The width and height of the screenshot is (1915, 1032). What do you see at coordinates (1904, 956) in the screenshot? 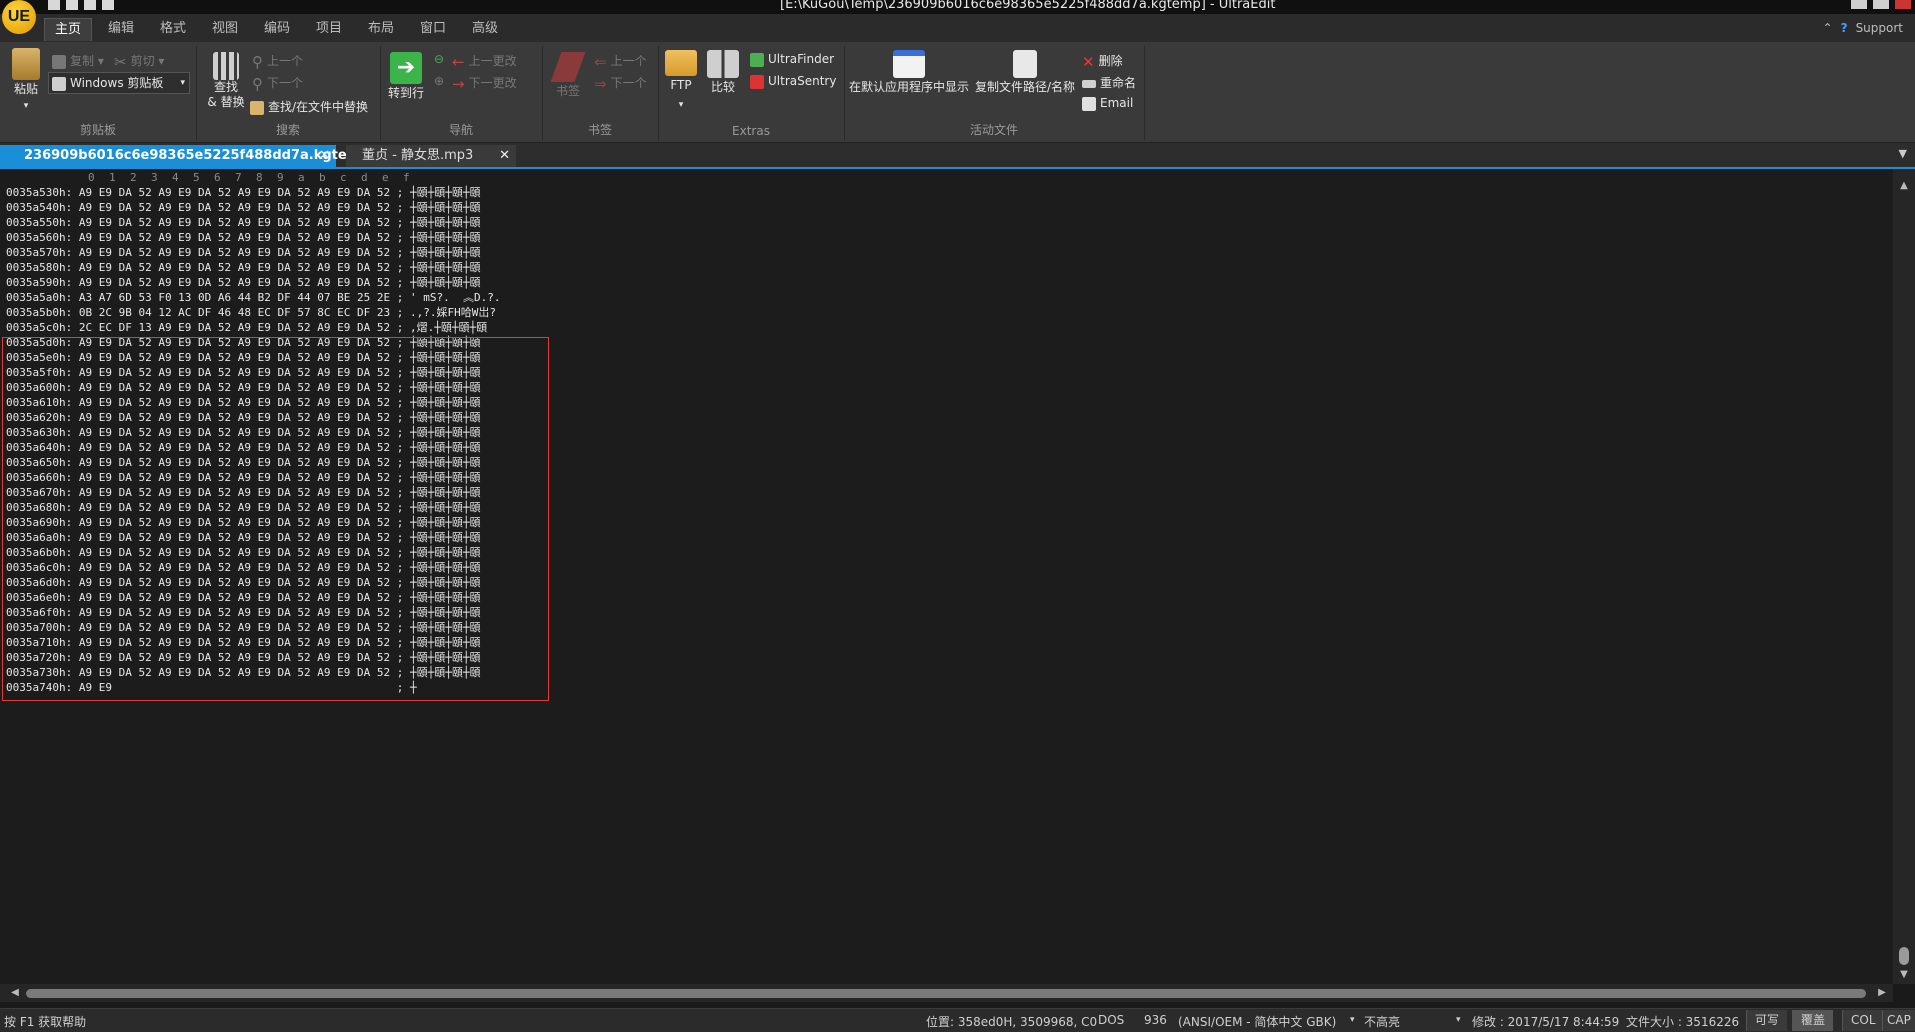
I see `vertical-scroll-thumb` at bounding box center [1904, 956].